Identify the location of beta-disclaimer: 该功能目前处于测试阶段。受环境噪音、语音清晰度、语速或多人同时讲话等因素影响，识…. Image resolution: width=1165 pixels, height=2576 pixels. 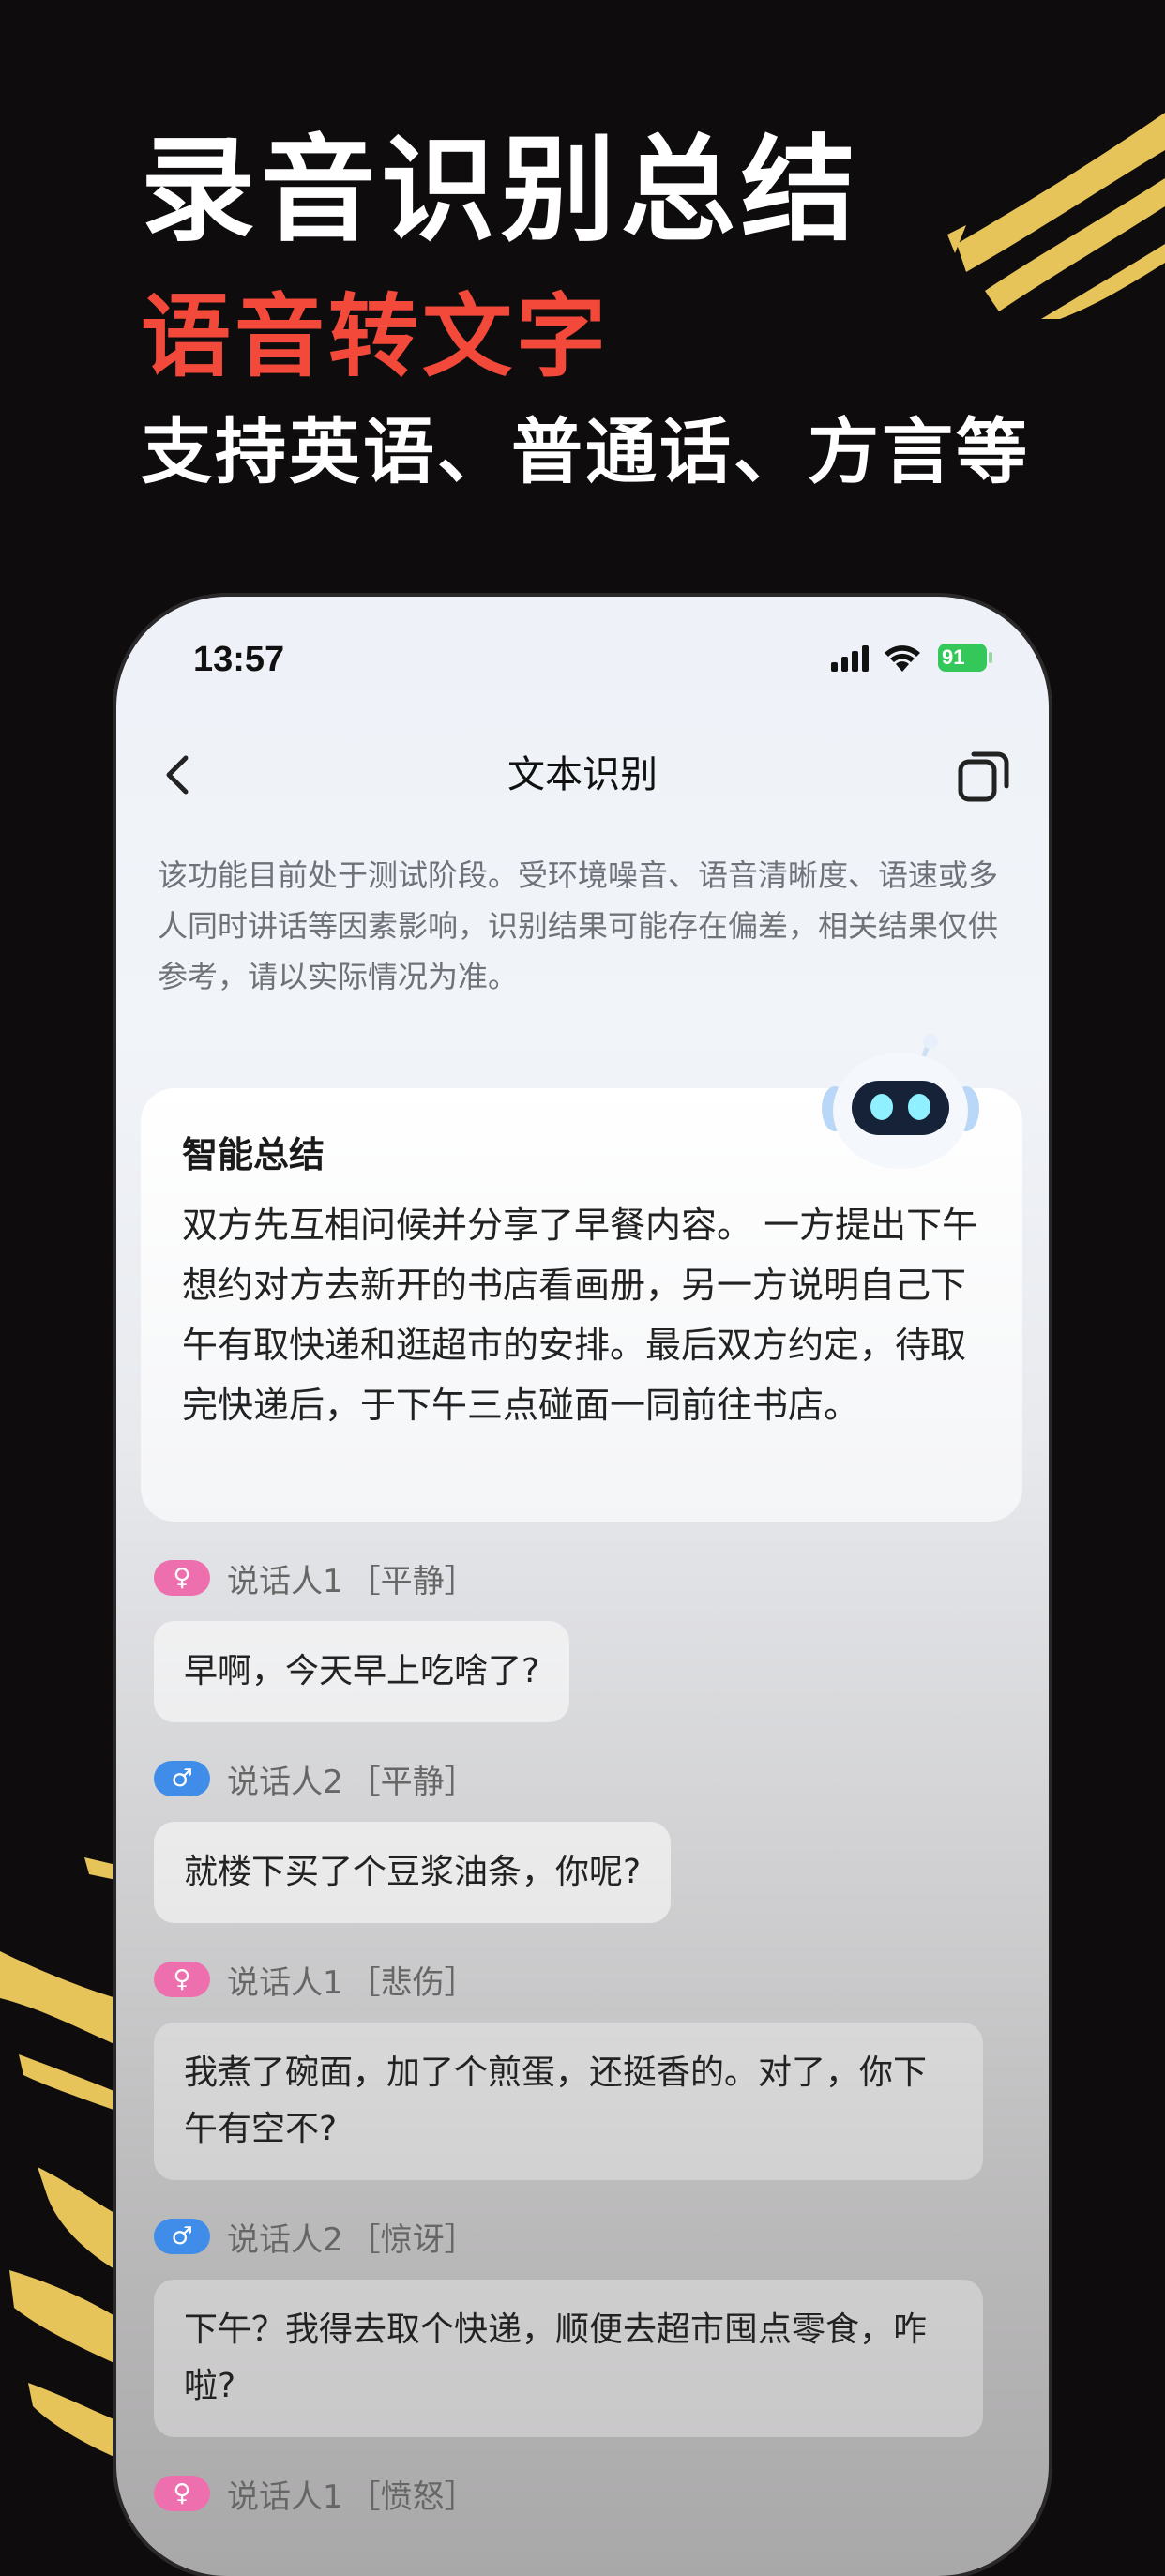
(578, 926).